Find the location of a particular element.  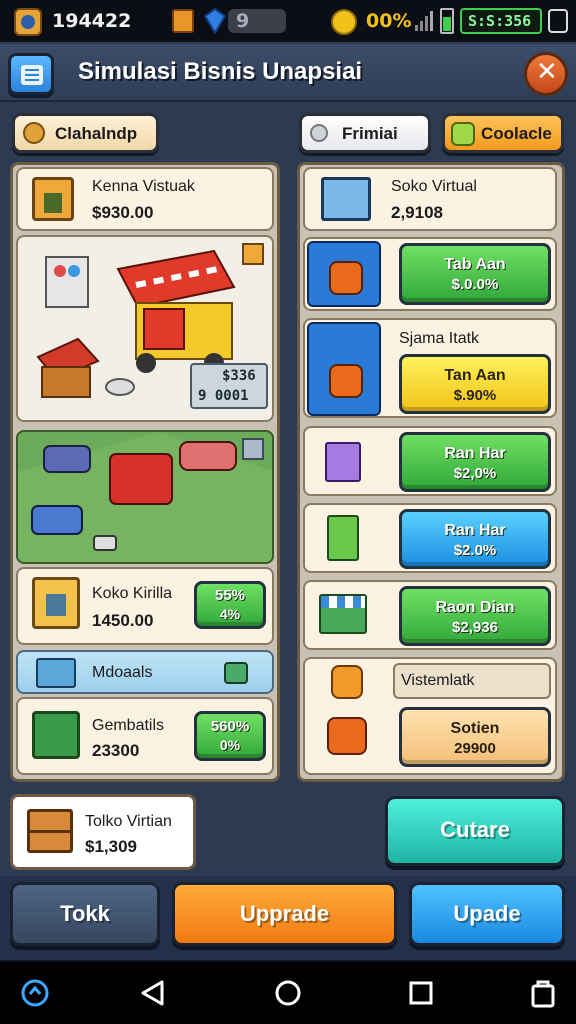

right-item-2-button: Tan Aan $.90% is located at coordinates (475, 384).